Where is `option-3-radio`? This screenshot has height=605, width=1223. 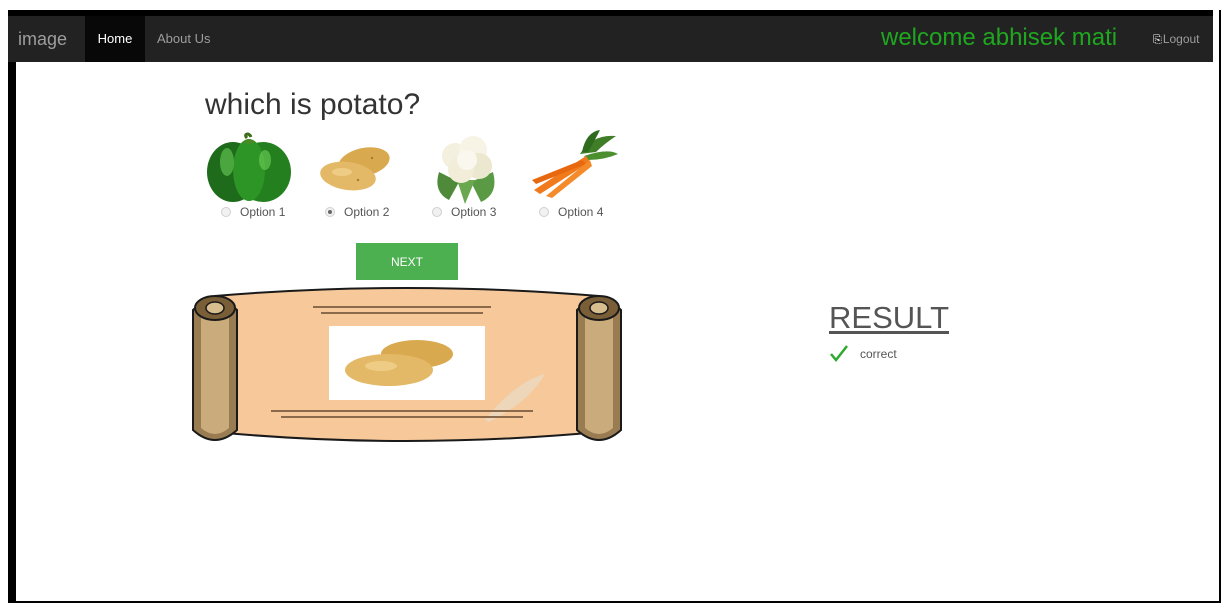
option-3-radio is located at coordinates (437, 212).